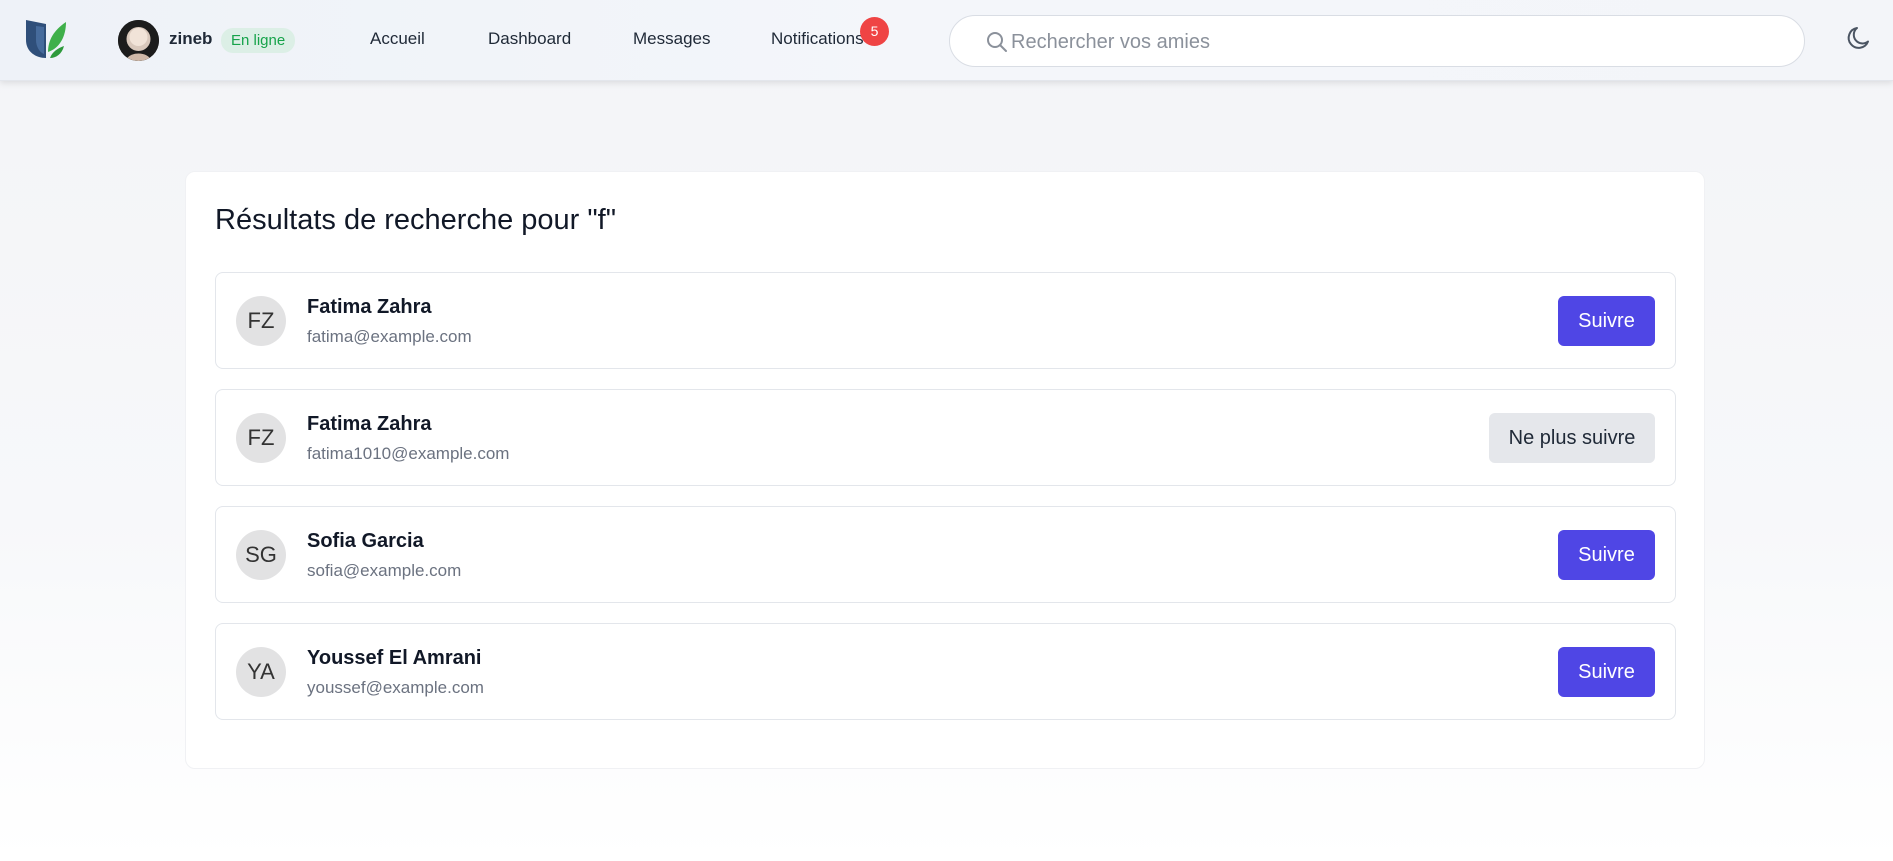 The width and height of the screenshot is (1893, 861). I want to click on nav-accueil: Accueil, so click(397, 39).